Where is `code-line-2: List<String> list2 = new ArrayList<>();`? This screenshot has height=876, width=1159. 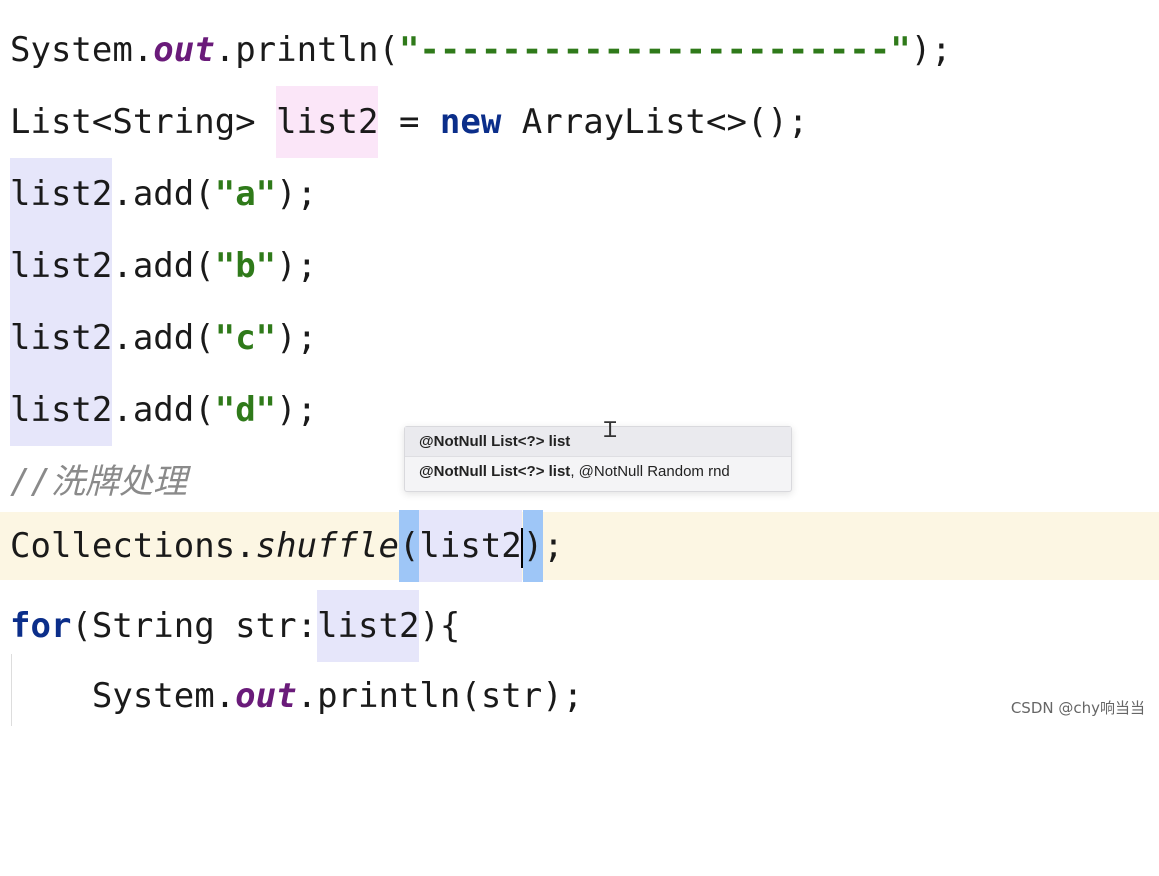 code-line-2: List<String> list2 = new ArrayList<>(); is located at coordinates (579, 122).